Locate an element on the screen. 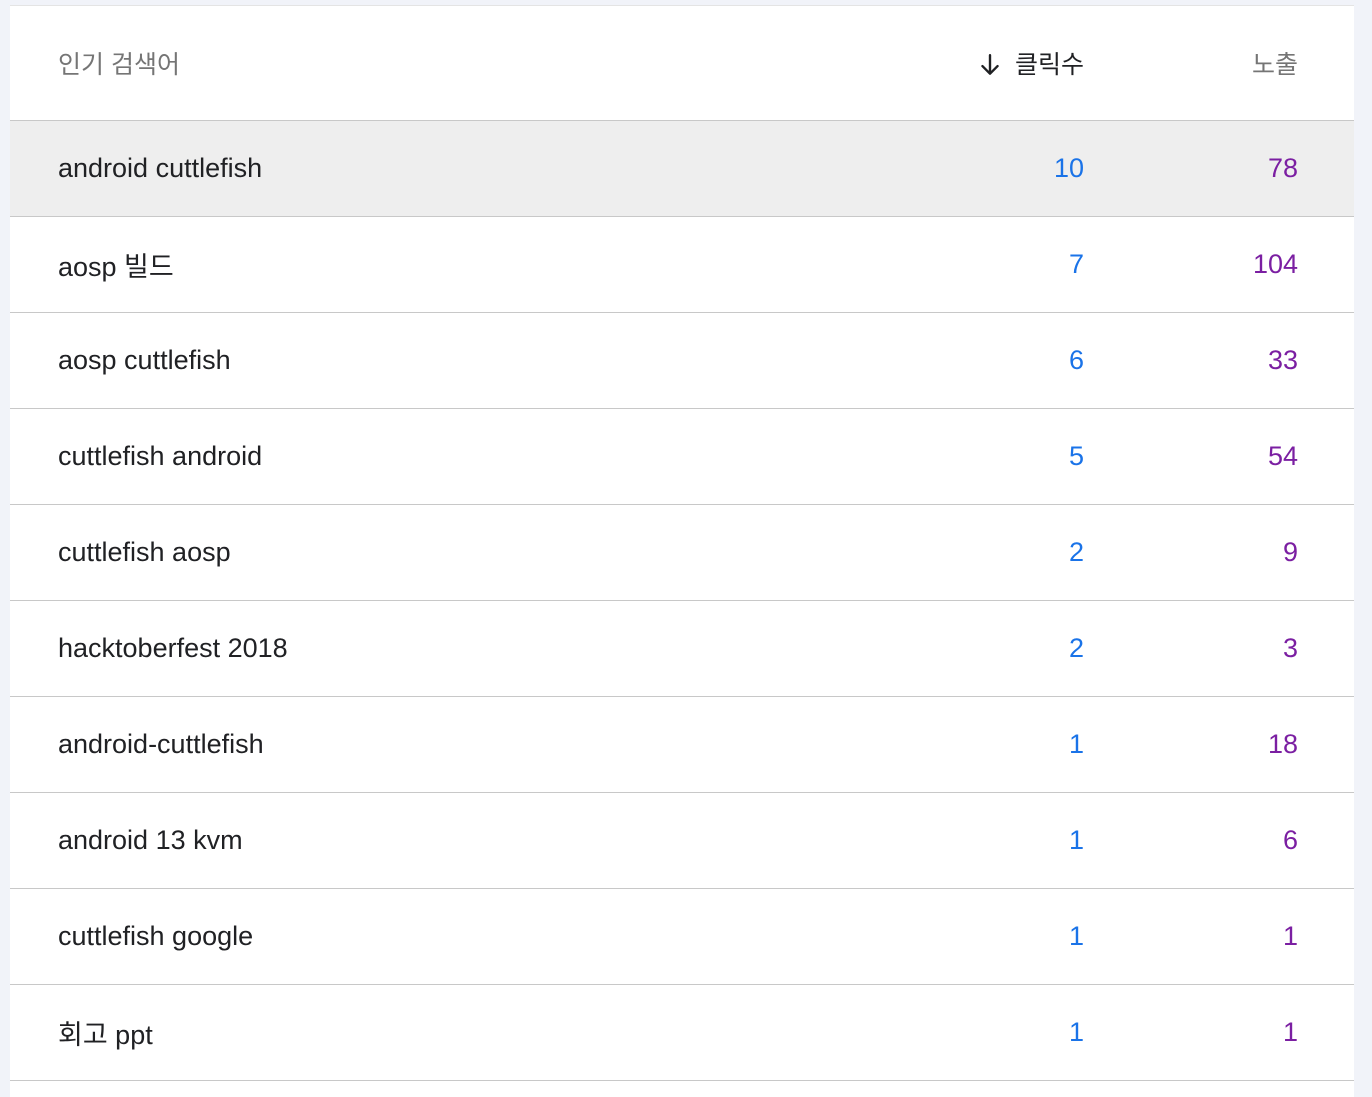 The height and width of the screenshot is (1097, 1372). table-header: 인기 검색어 클릭수 노출 is located at coordinates (682, 63).